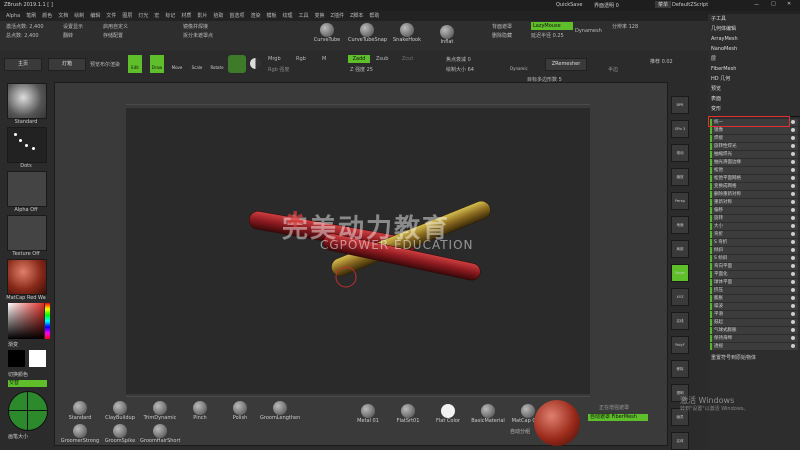 The image size is (800, 450). I want to click on deform-slider: 变换成网格, so click(754, 186).